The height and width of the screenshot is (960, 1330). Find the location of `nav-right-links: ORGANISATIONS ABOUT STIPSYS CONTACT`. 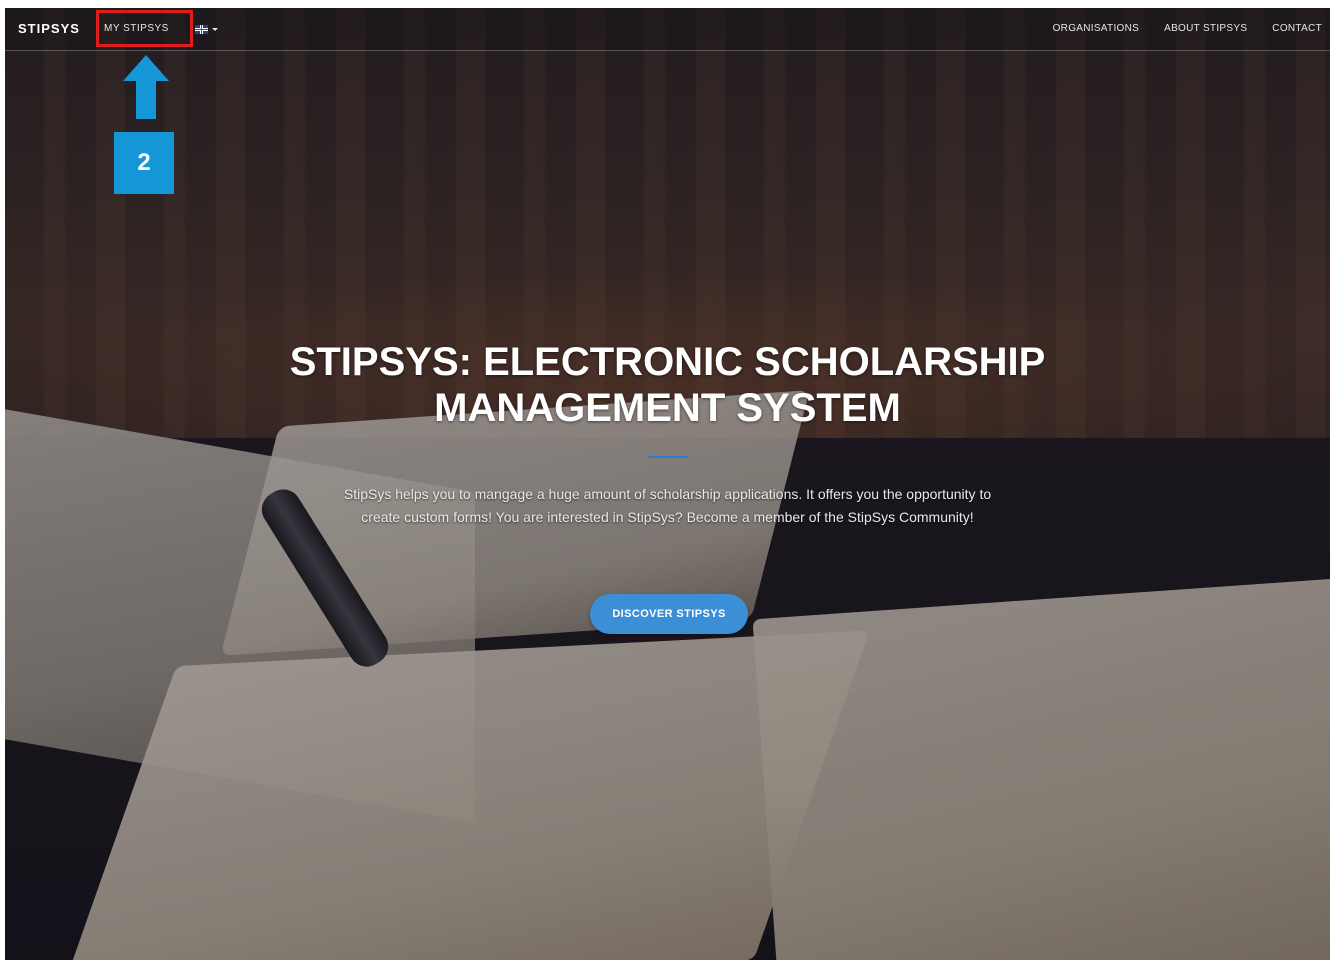

nav-right-links: ORGANISATIONS ABOUT STIPSYS CONTACT is located at coordinates (1187, 28).